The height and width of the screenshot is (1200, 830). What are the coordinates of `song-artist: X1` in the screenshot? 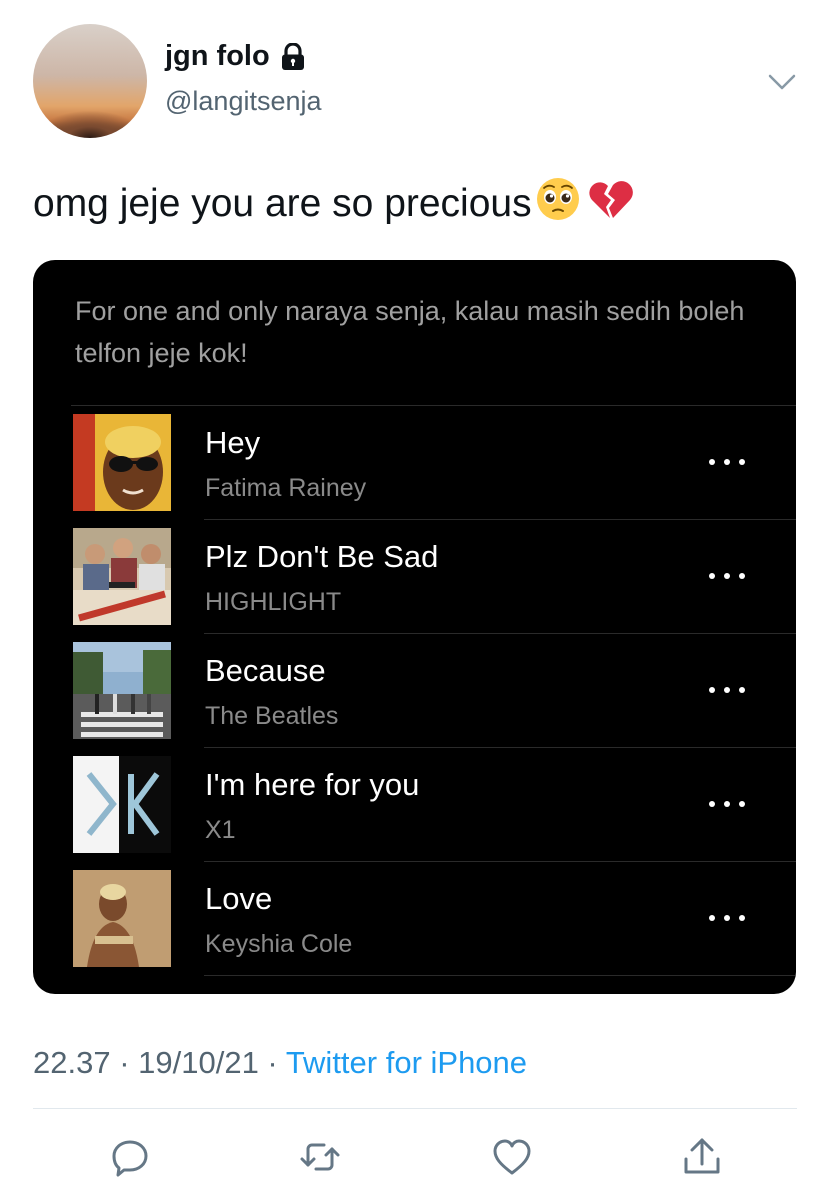 It's located at (220, 830).